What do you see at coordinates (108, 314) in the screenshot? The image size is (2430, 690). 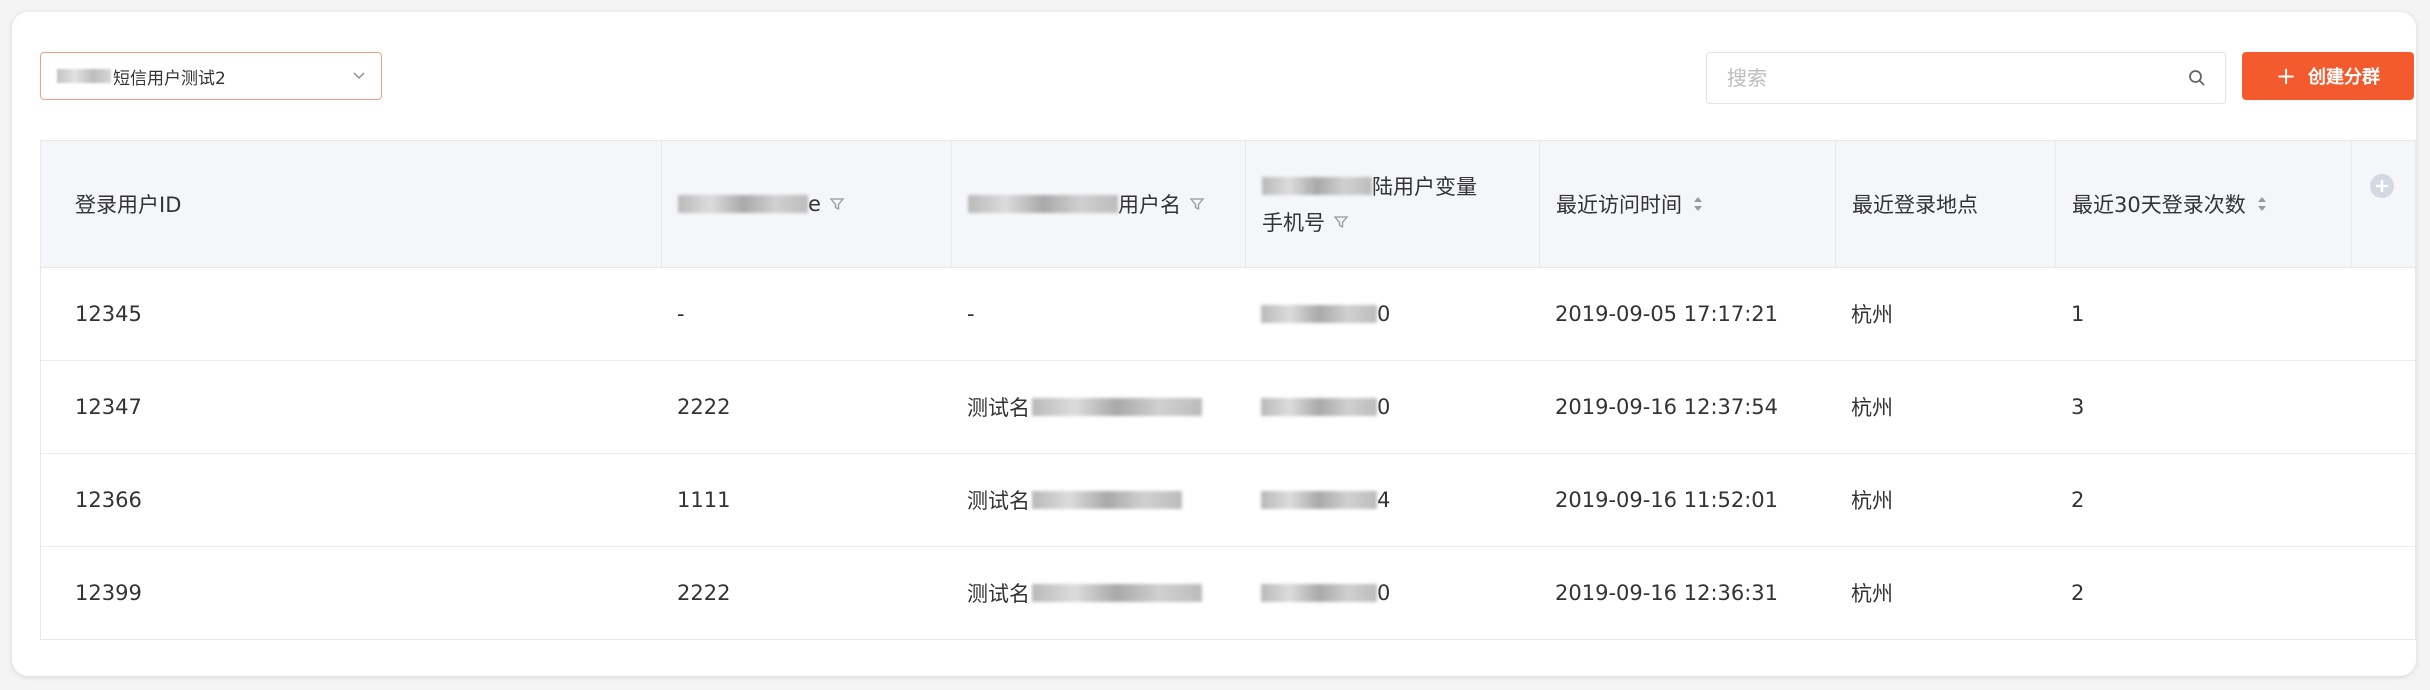 I see `cell-user-id: 12345` at bounding box center [108, 314].